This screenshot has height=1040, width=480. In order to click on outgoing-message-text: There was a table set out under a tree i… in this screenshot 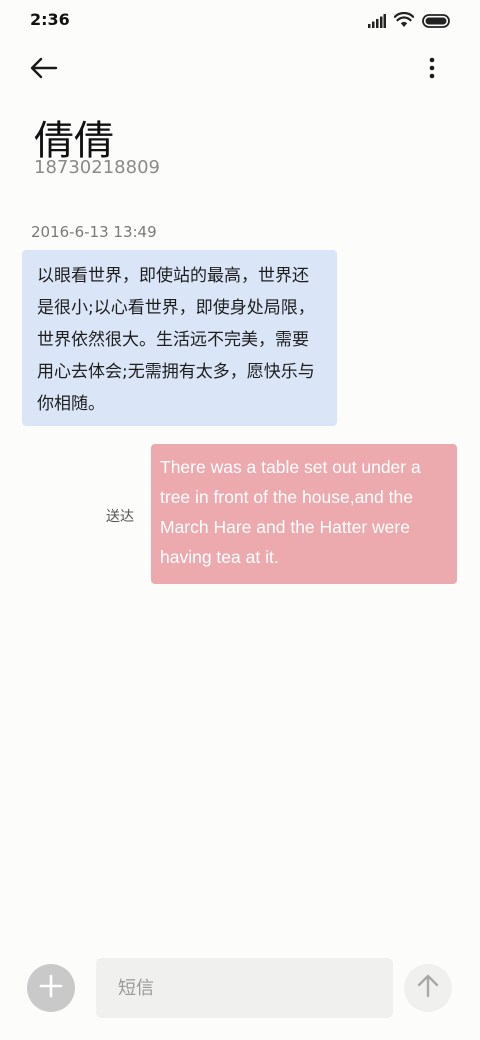, I will do `click(290, 512)`.